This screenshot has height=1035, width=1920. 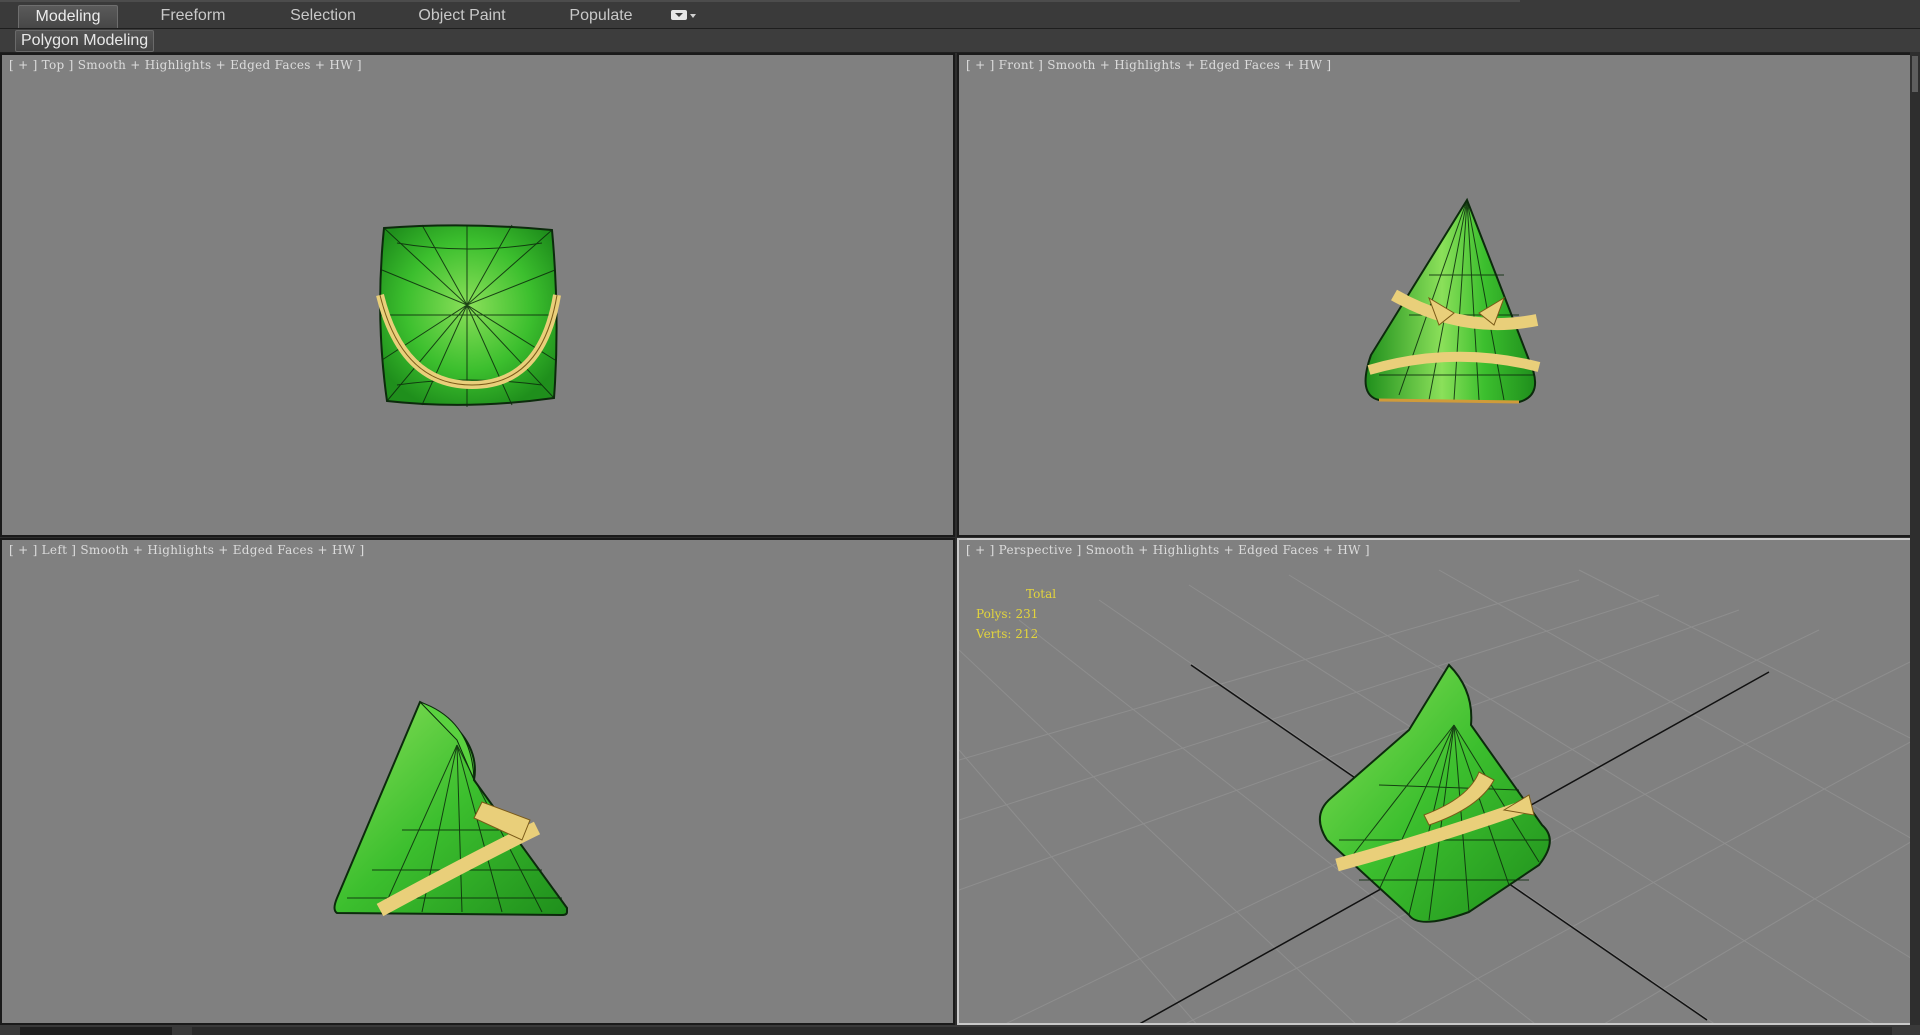 What do you see at coordinates (462, 16) in the screenshot?
I see `tab-object-paint: Object Paint` at bounding box center [462, 16].